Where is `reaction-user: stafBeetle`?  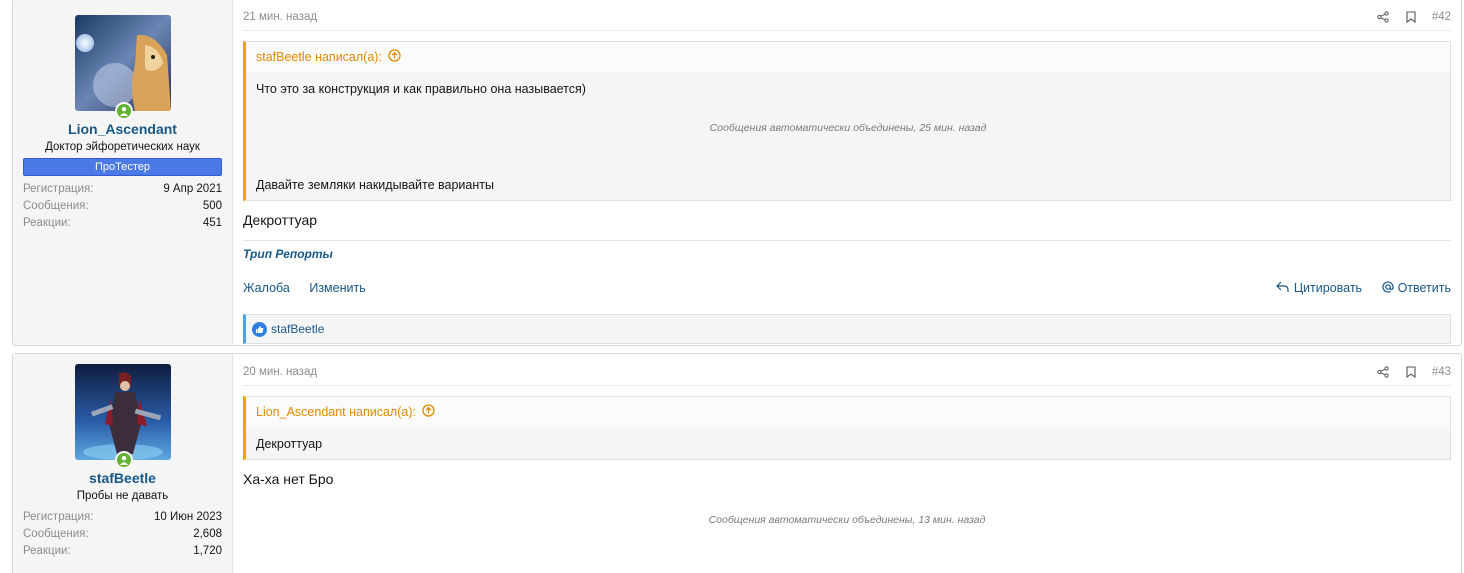
reaction-user: stafBeetle is located at coordinates (297, 329).